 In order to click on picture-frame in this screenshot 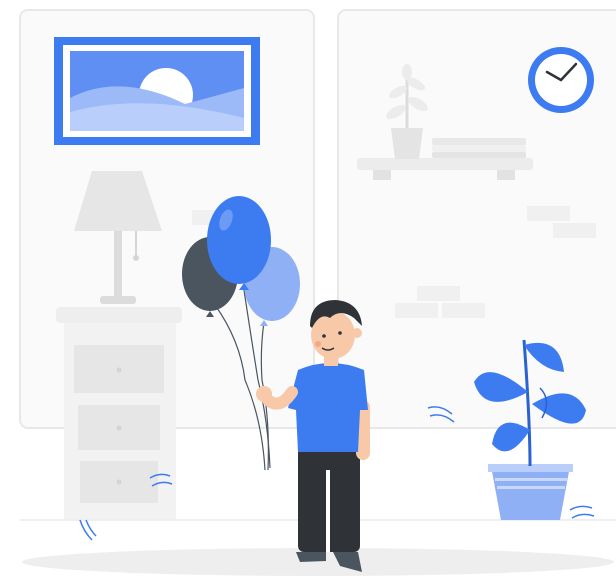, I will do `click(157, 91)`.